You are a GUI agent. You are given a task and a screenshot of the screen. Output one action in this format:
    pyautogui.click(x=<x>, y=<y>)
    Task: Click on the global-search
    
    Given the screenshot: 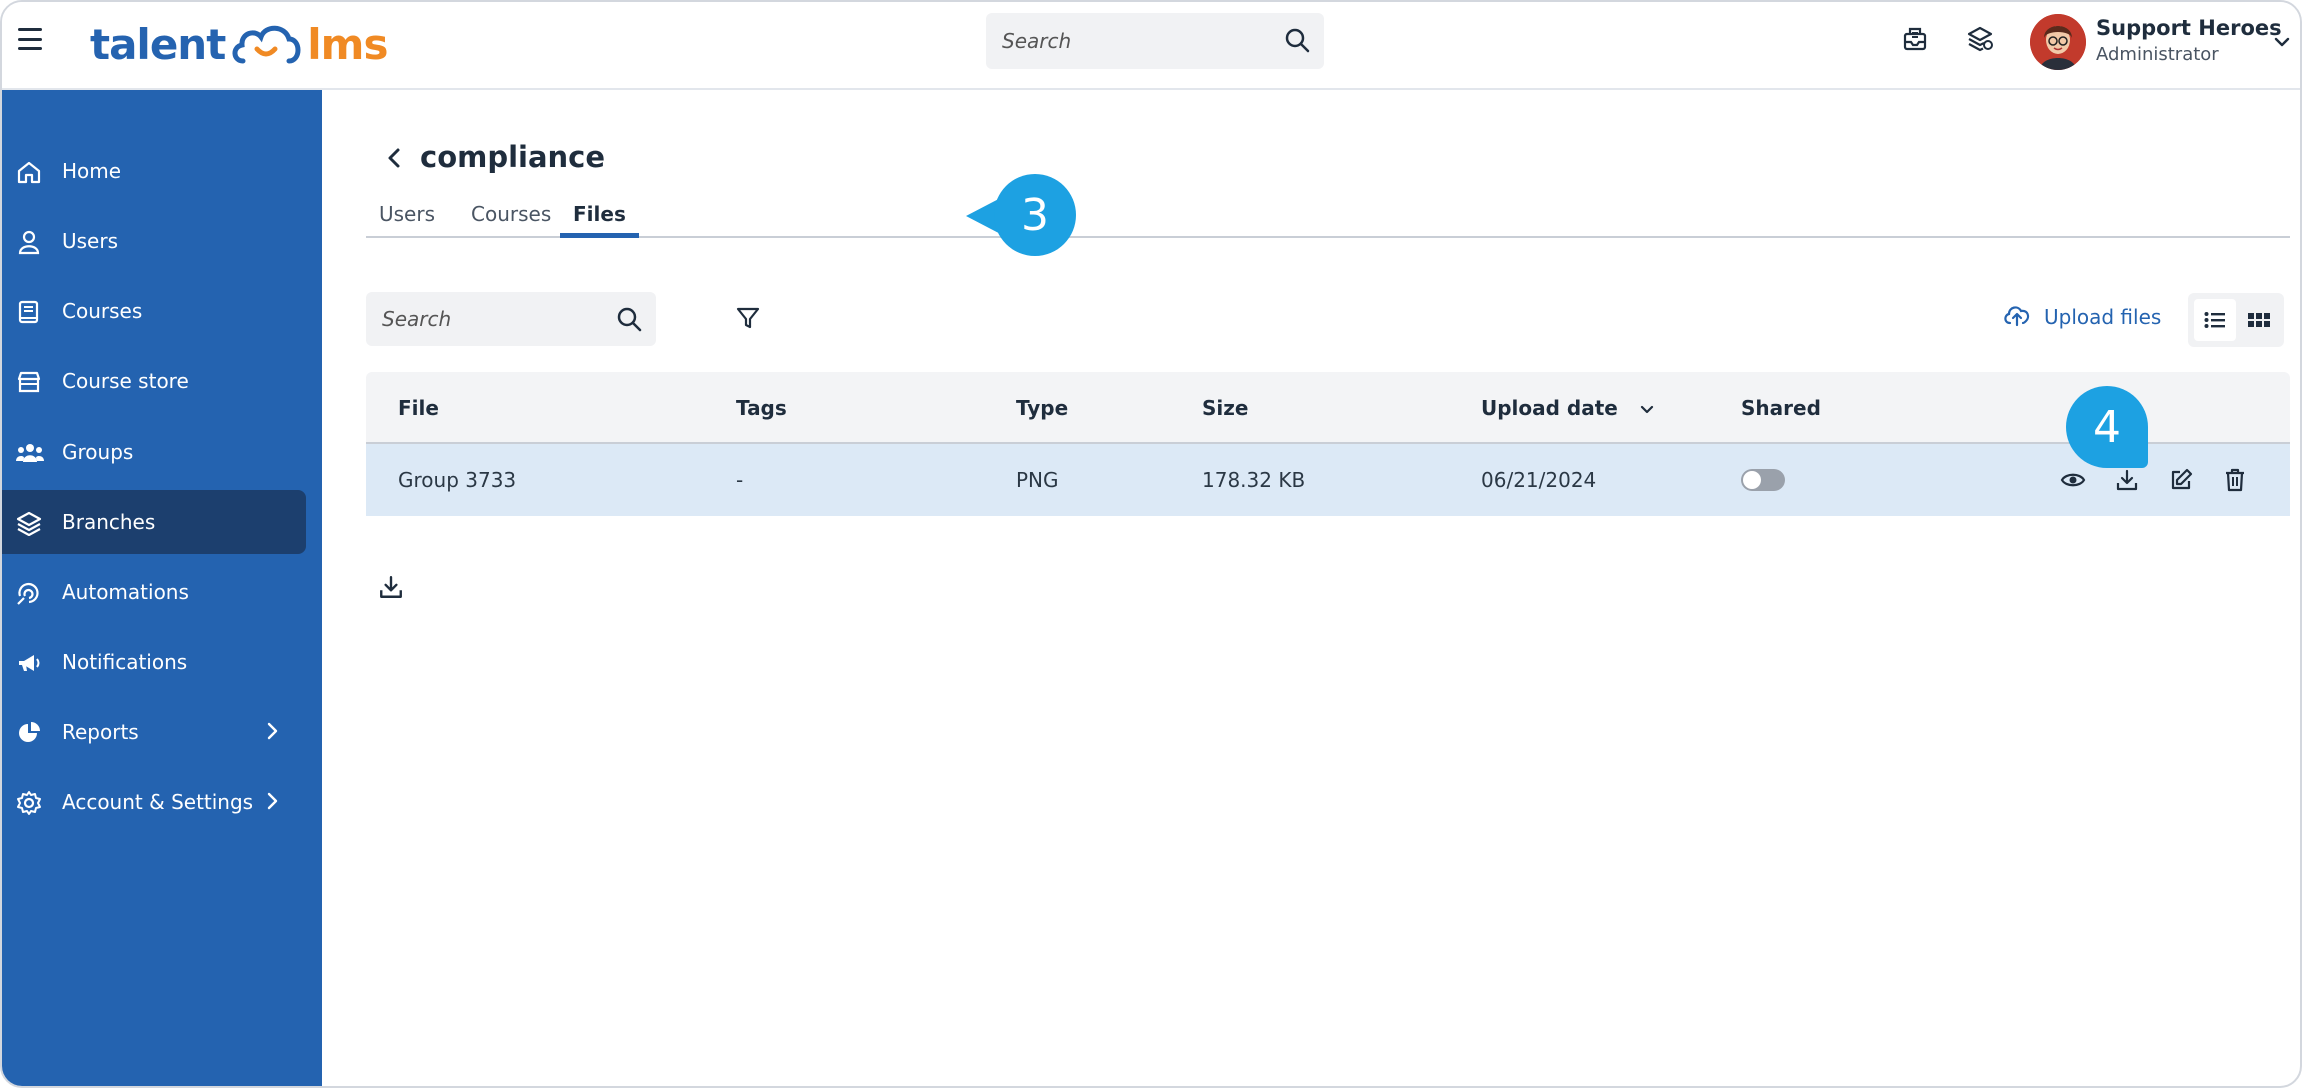 What is the action you would take?
    pyautogui.click(x=1155, y=41)
    